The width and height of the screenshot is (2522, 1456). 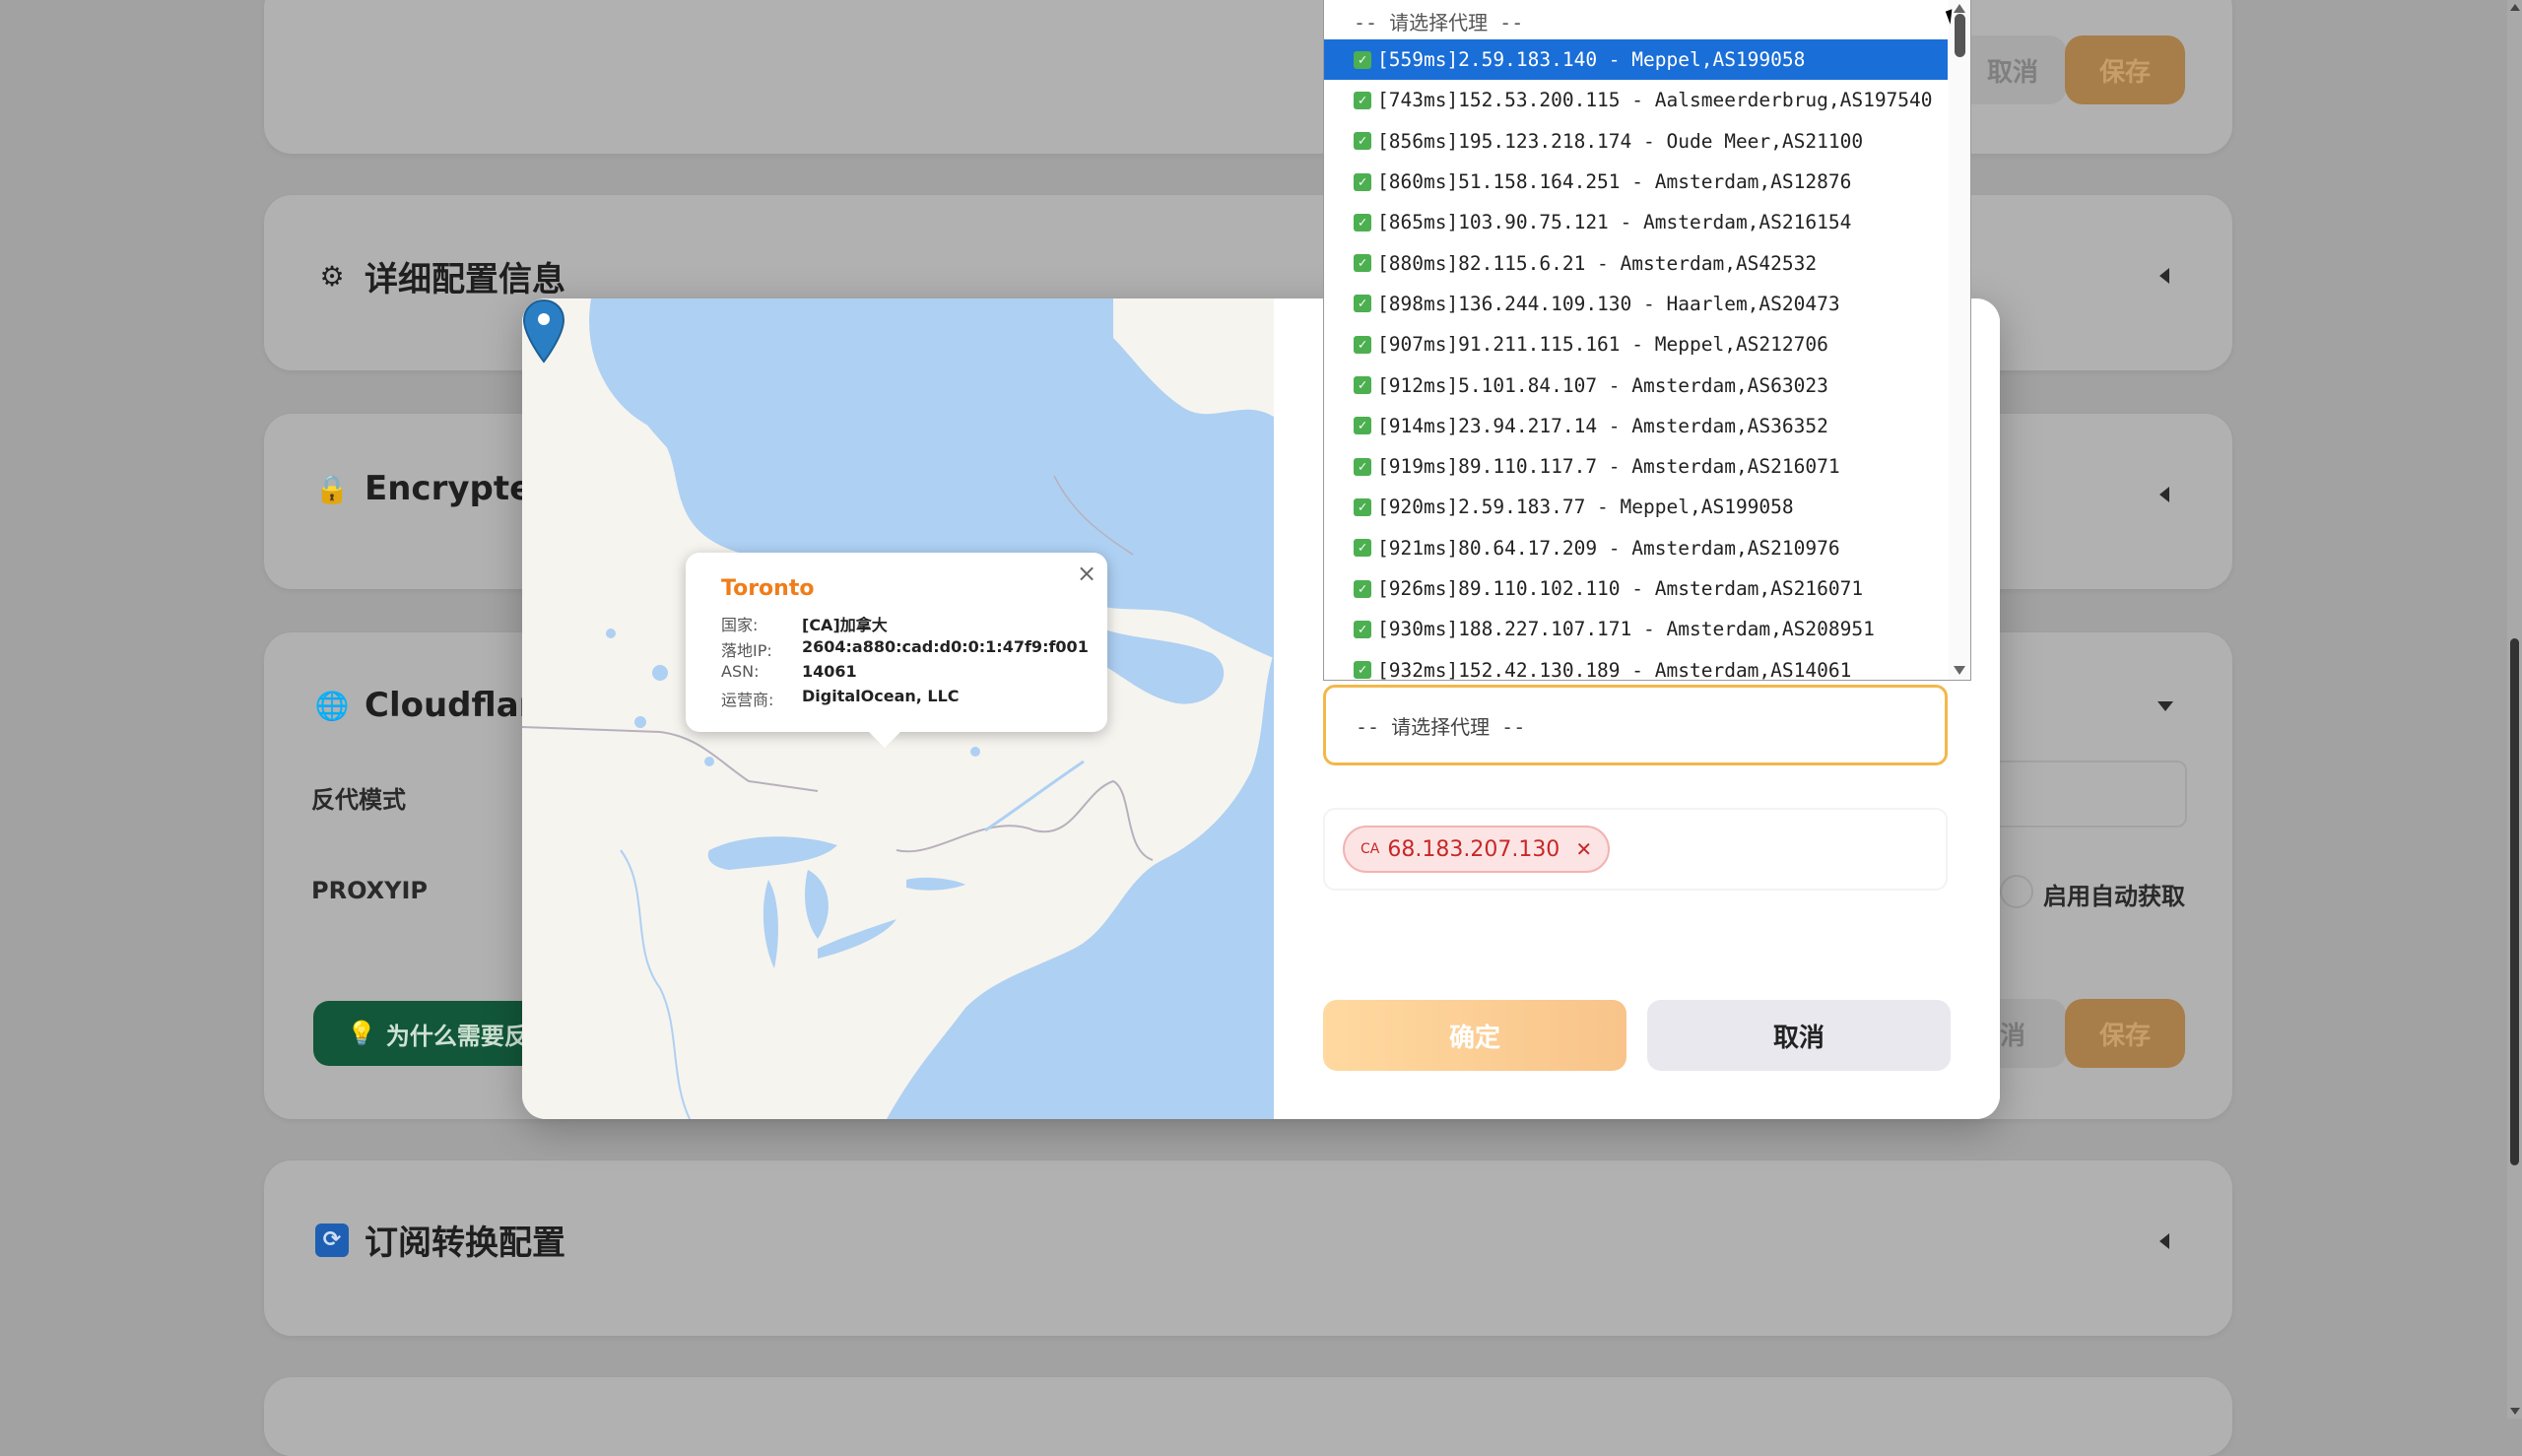 What do you see at coordinates (1608, 467) in the screenshot?
I see `dropdown-option-label: [919ms]89.110.117.7 - Amsterdam,AS216071` at bounding box center [1608, 467].